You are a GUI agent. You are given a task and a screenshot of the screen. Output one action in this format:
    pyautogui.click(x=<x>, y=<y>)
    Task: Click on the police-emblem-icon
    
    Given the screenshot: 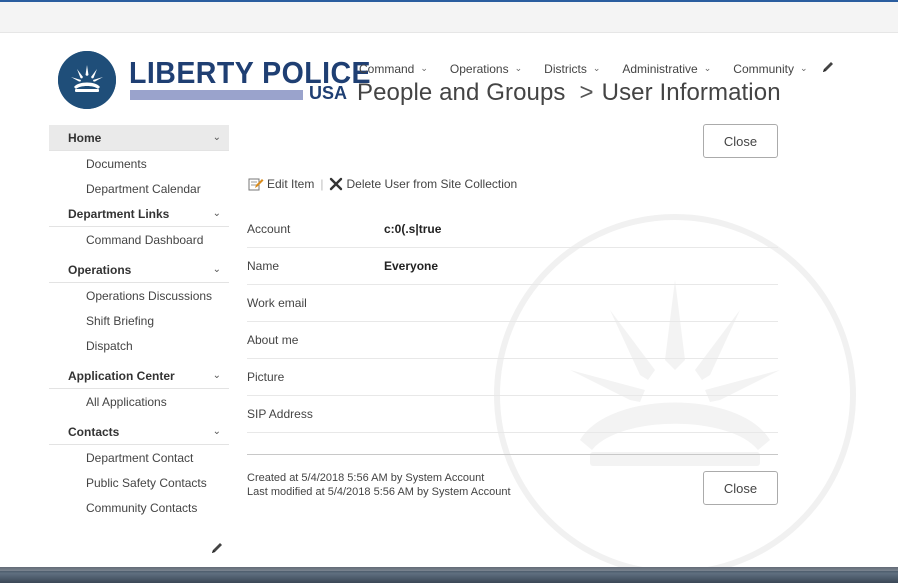 What is the action you would take?
    pyautogui.click(x=87, y=80)
    